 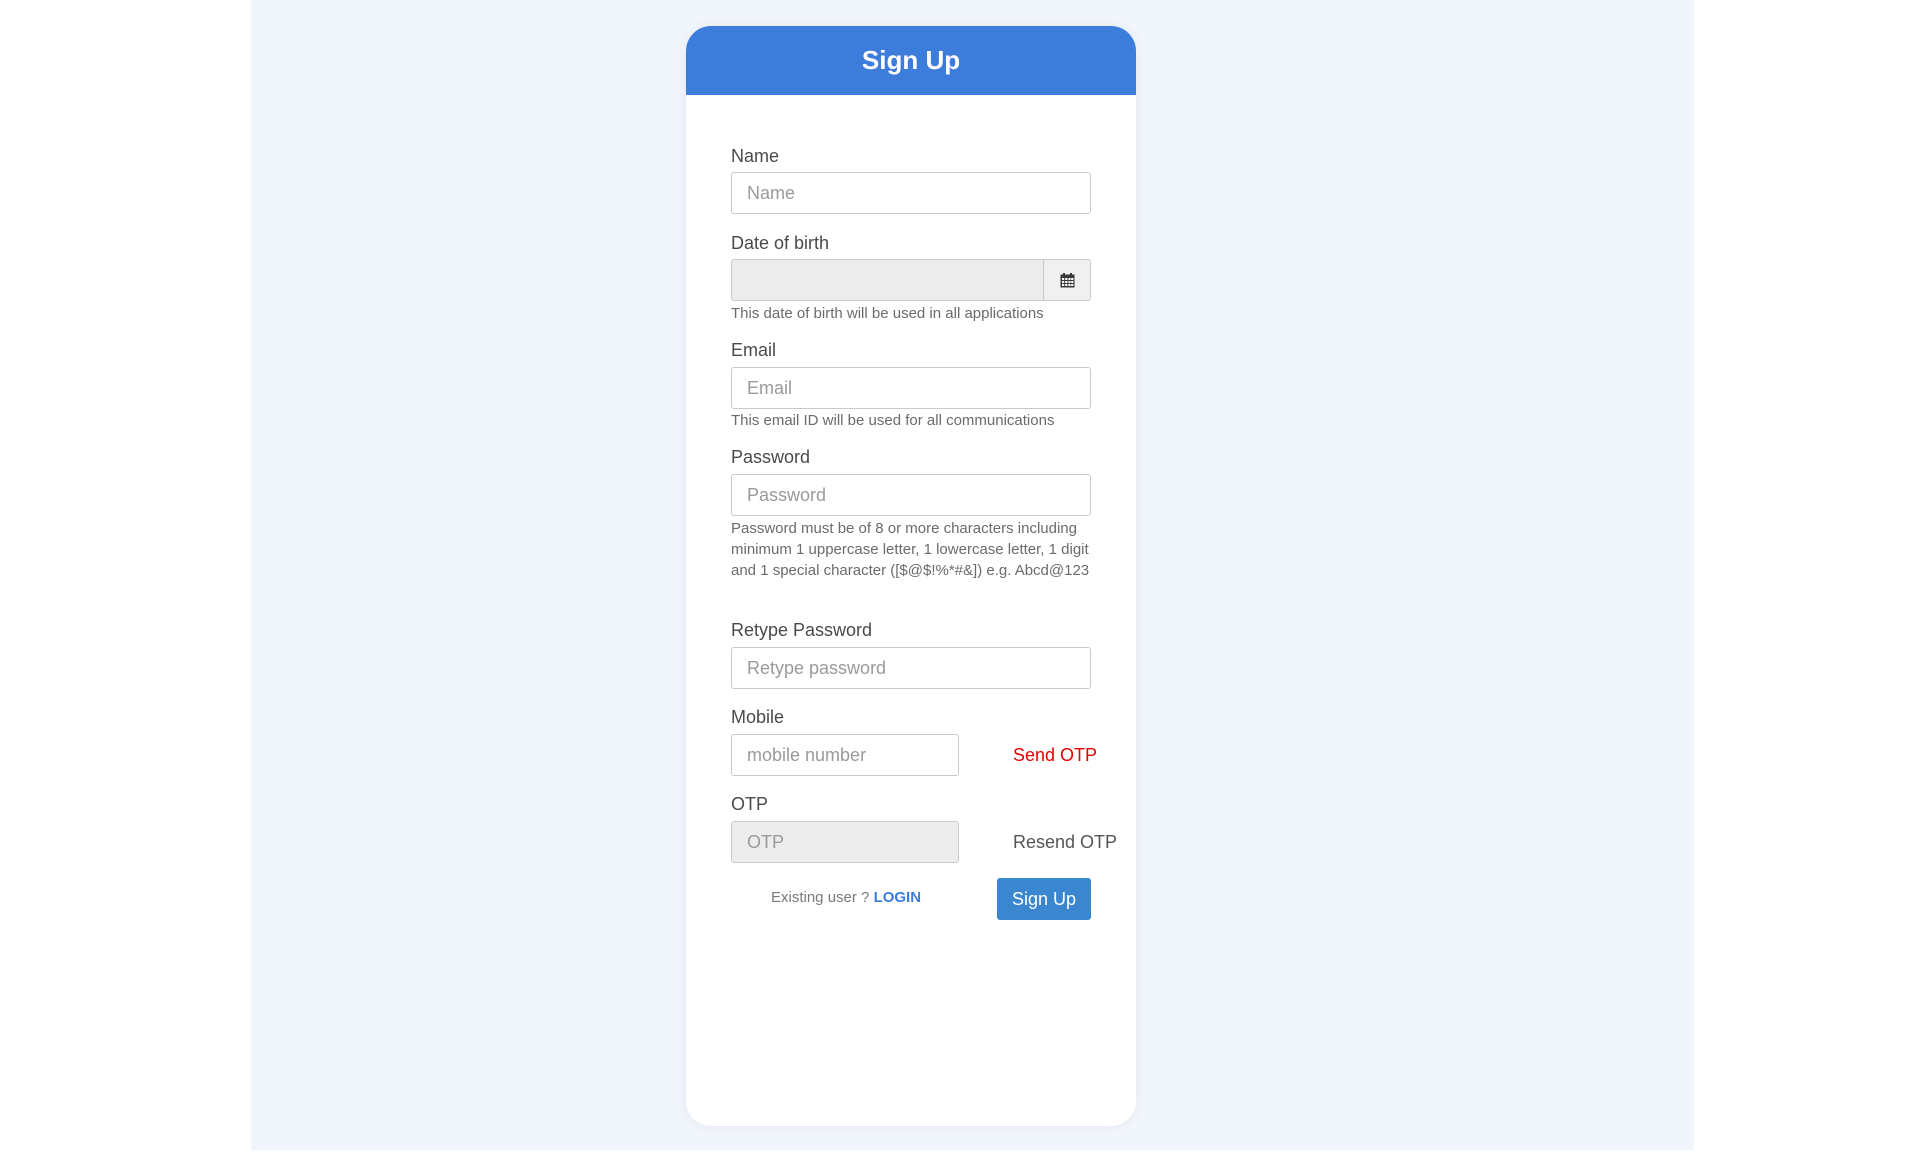 What do you see at coordinates (771, 457) in the screenshot?
I see `password-label: Password` at bounding box center [771, 457].